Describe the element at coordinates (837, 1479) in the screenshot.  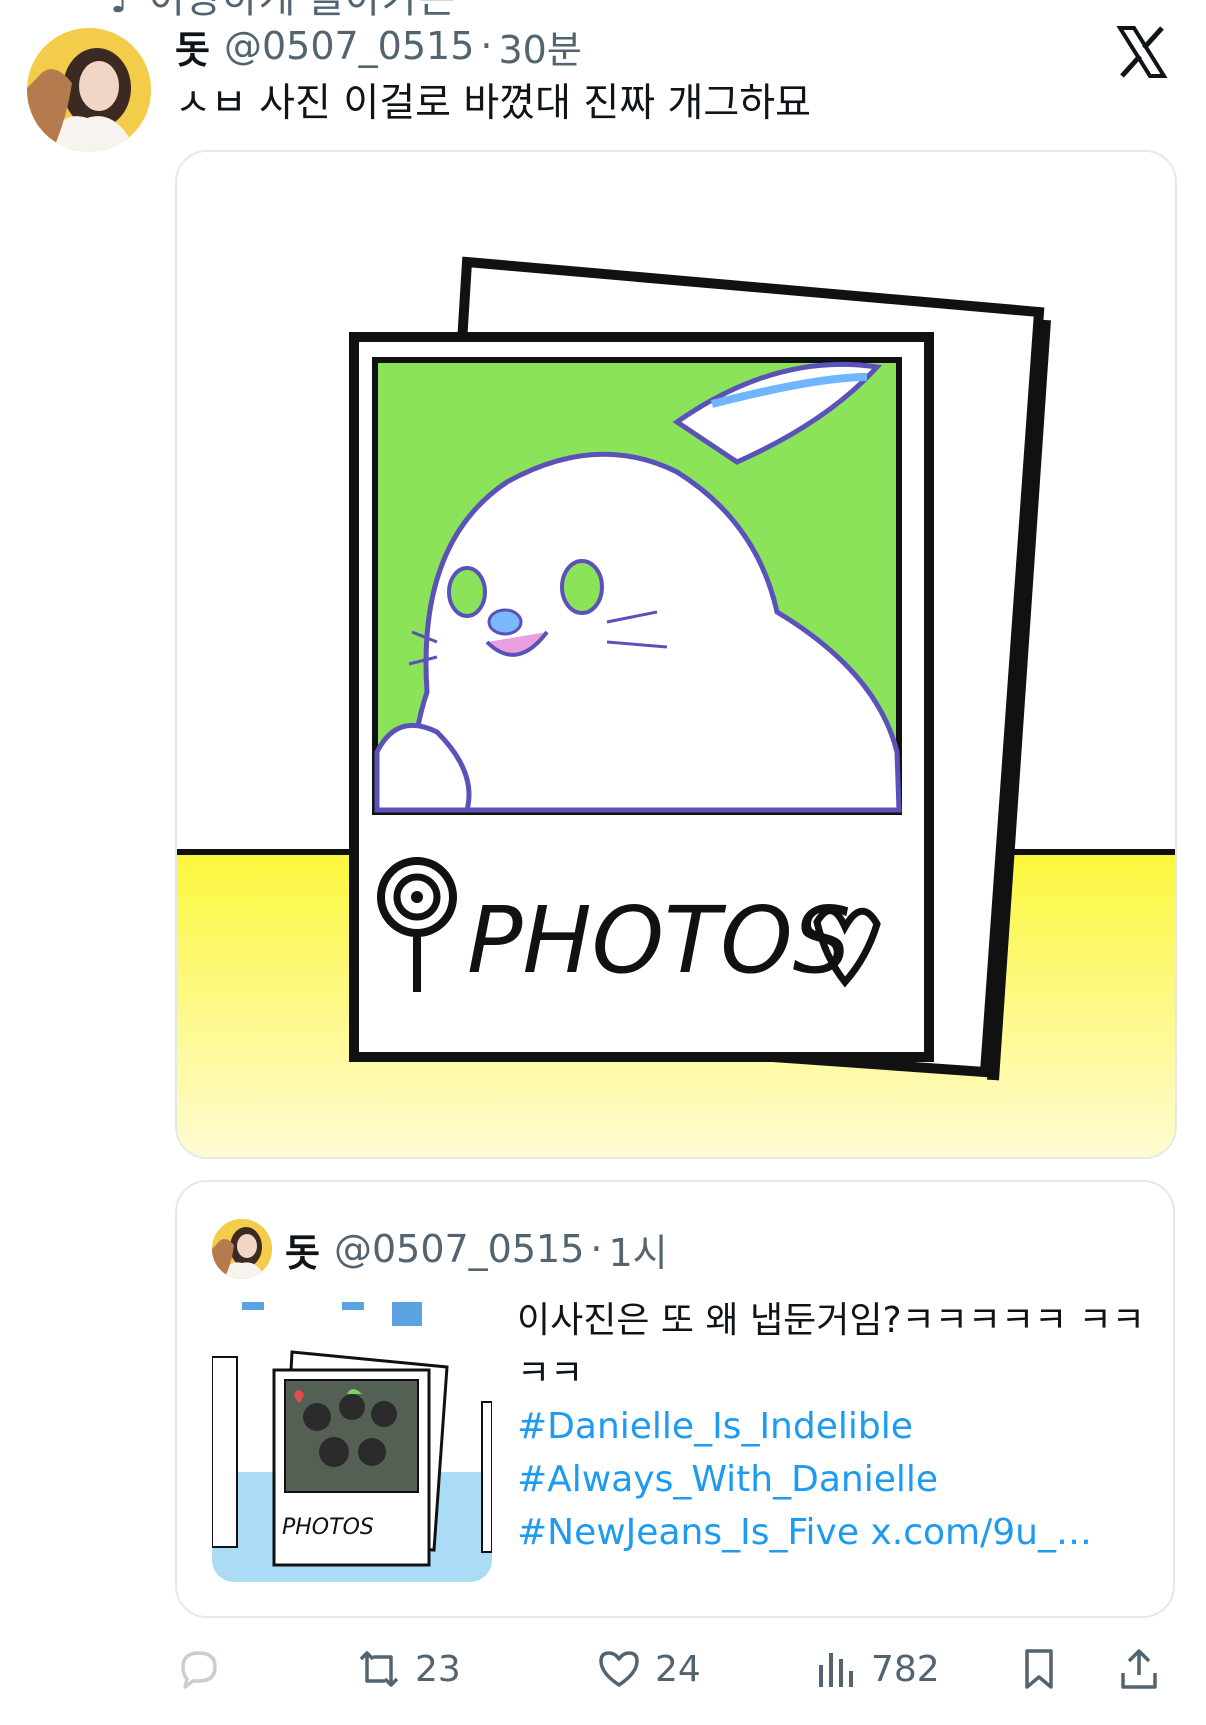
I see `hashtag-link: #Always_With_Danielle` at that location.